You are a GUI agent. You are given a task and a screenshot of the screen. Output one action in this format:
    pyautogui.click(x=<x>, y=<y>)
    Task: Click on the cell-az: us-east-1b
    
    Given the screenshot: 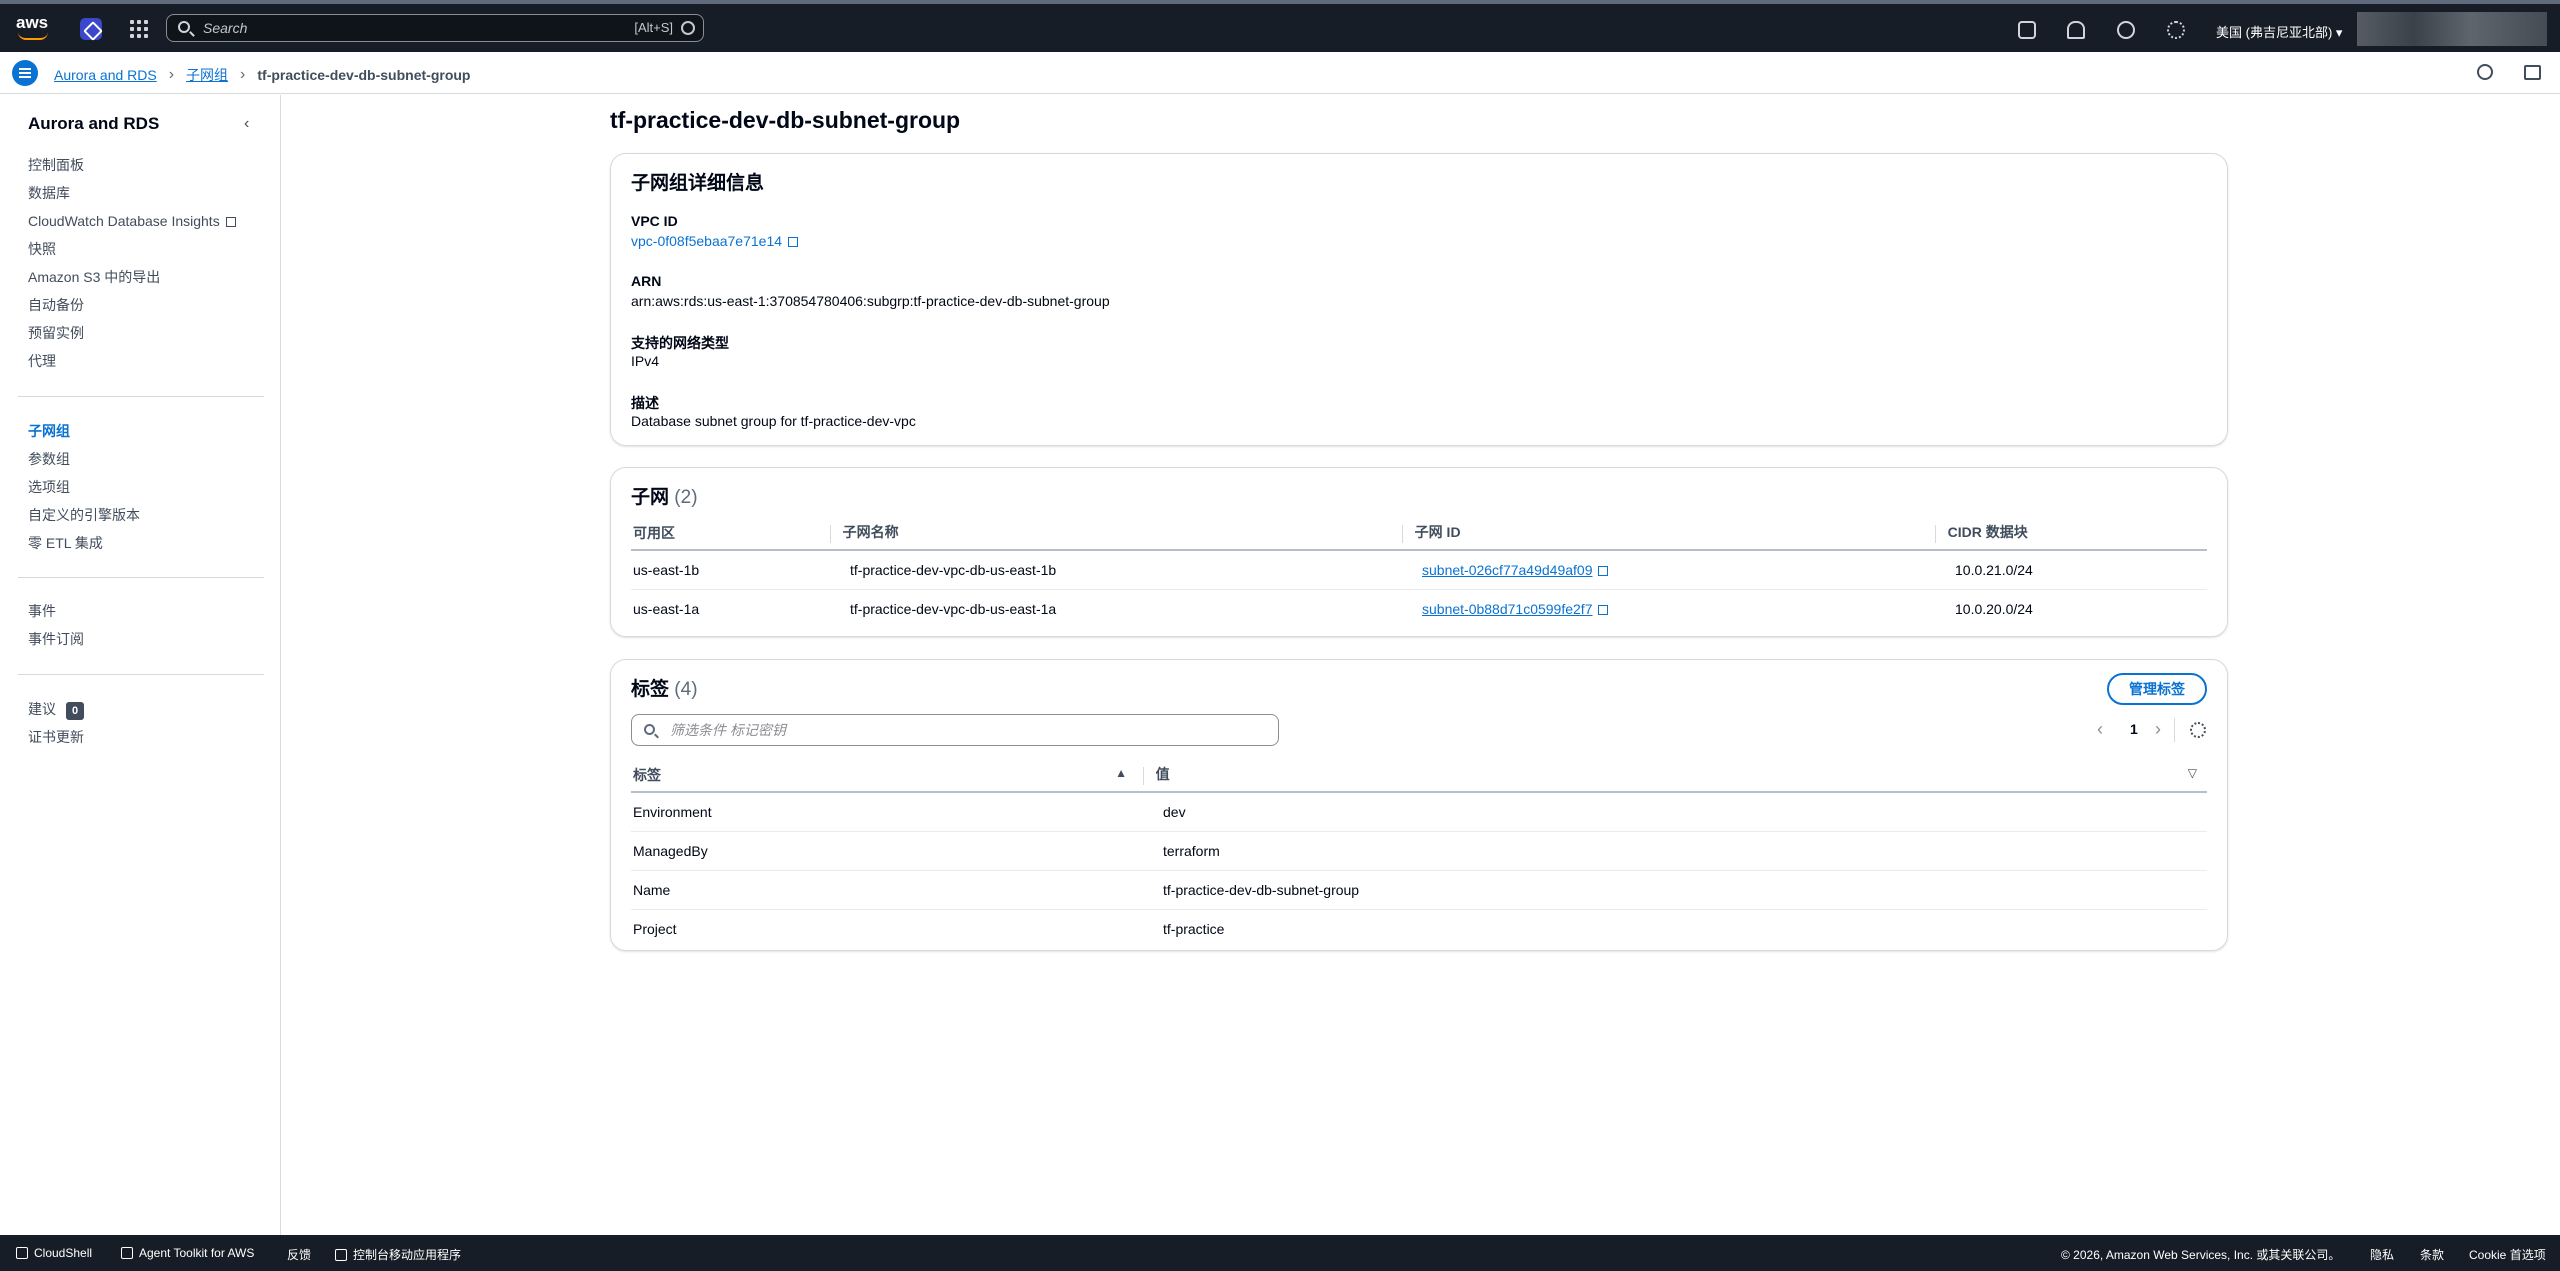 What is the action you would take?
    pyautogui.click(x=729, y=570)
    